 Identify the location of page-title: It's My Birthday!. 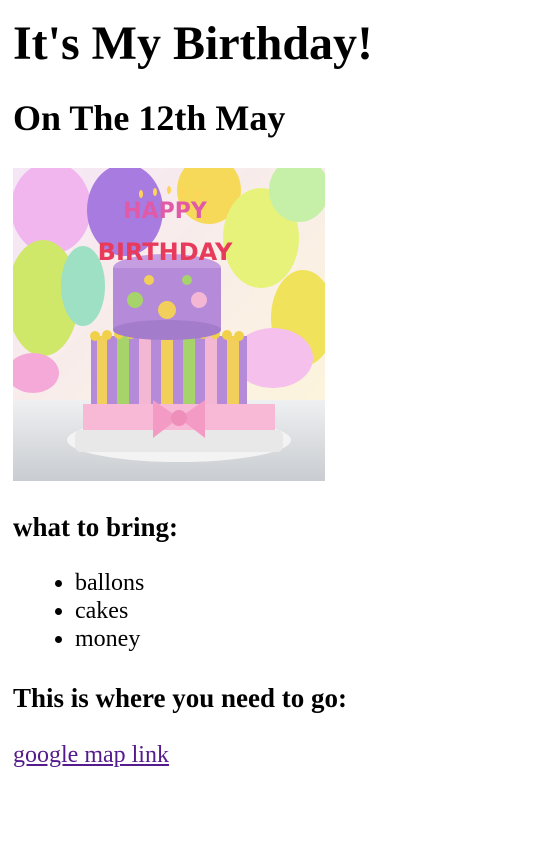
(193, 43).